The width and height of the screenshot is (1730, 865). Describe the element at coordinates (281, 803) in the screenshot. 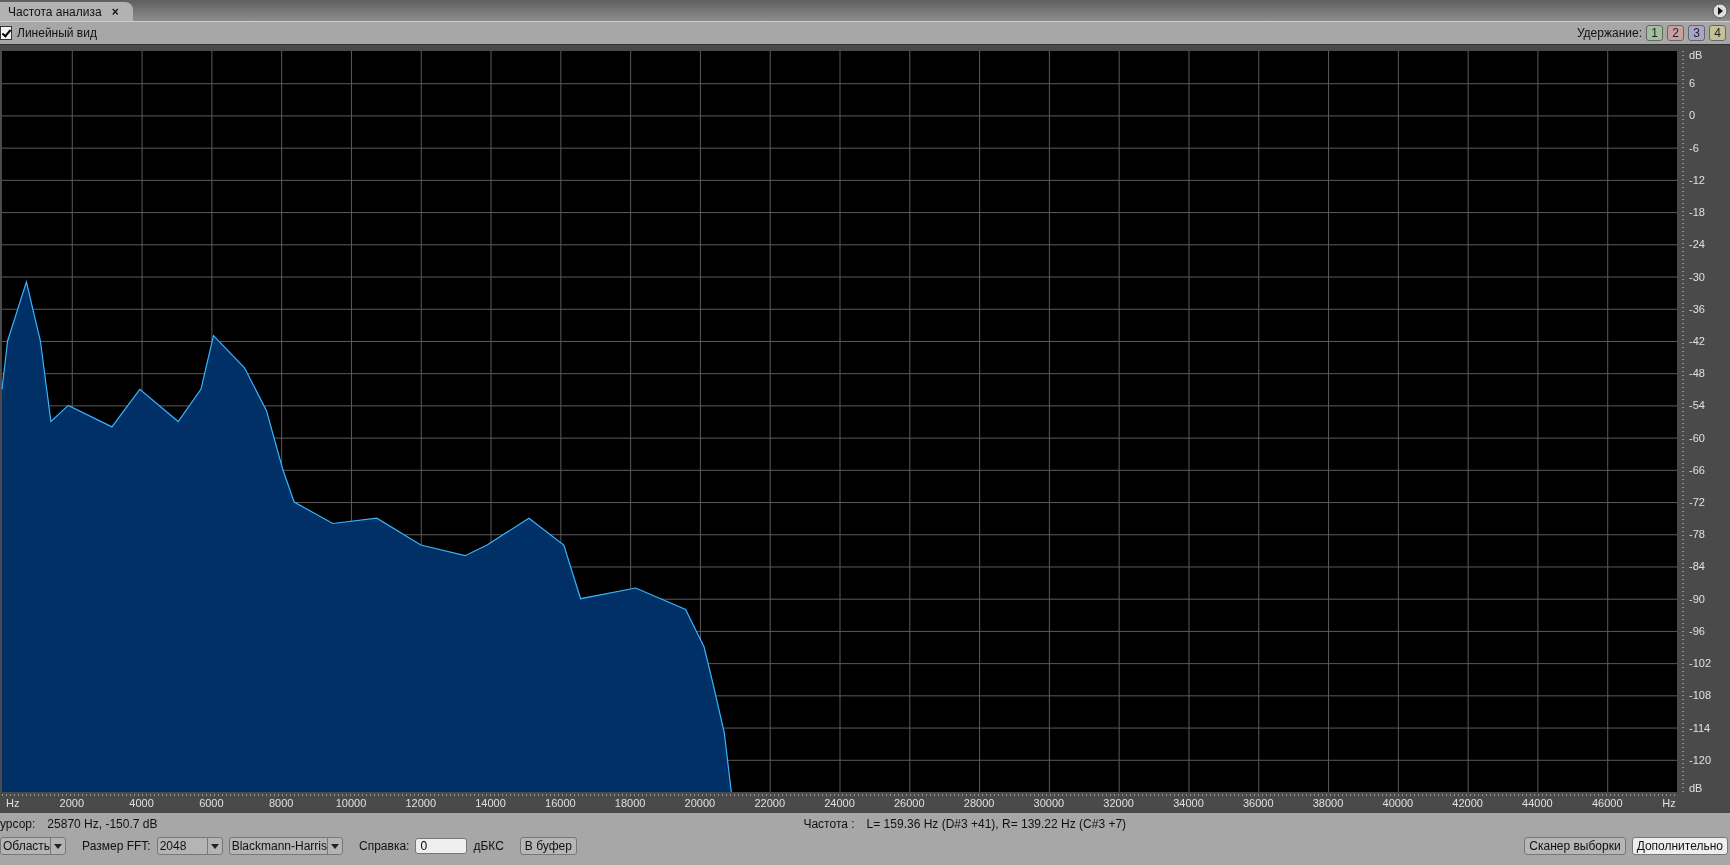

I see `tick-label: 8000` at that location.